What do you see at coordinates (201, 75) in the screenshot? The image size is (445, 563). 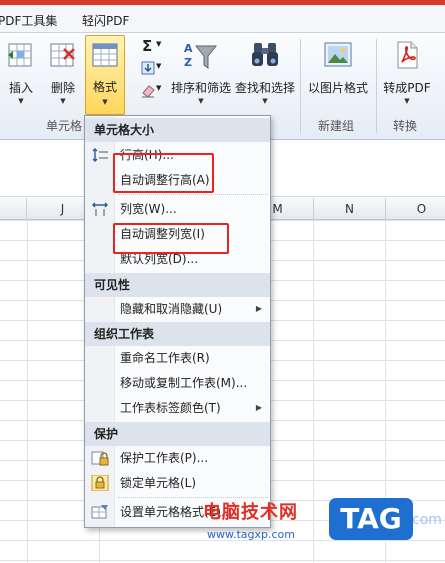 I see `sort-filter-button: A Z 排序和筛选 ▼` at bounding box center [201, 75].